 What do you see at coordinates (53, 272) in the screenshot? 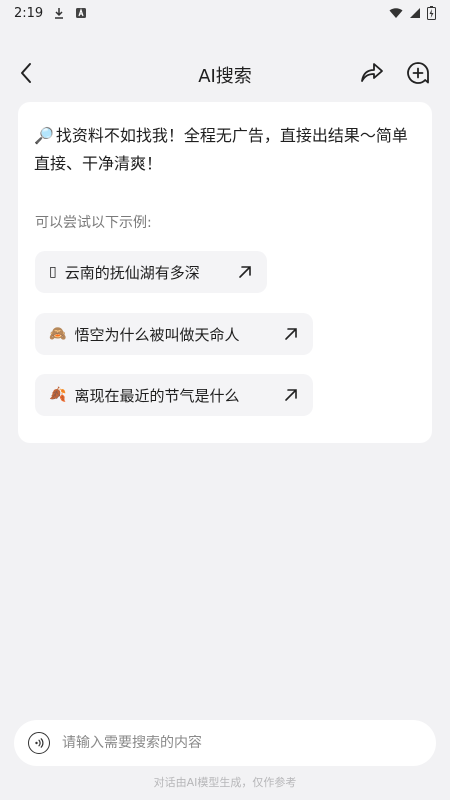
I see `example-emoji-icon: ▯` at bounding box center [53, 272].